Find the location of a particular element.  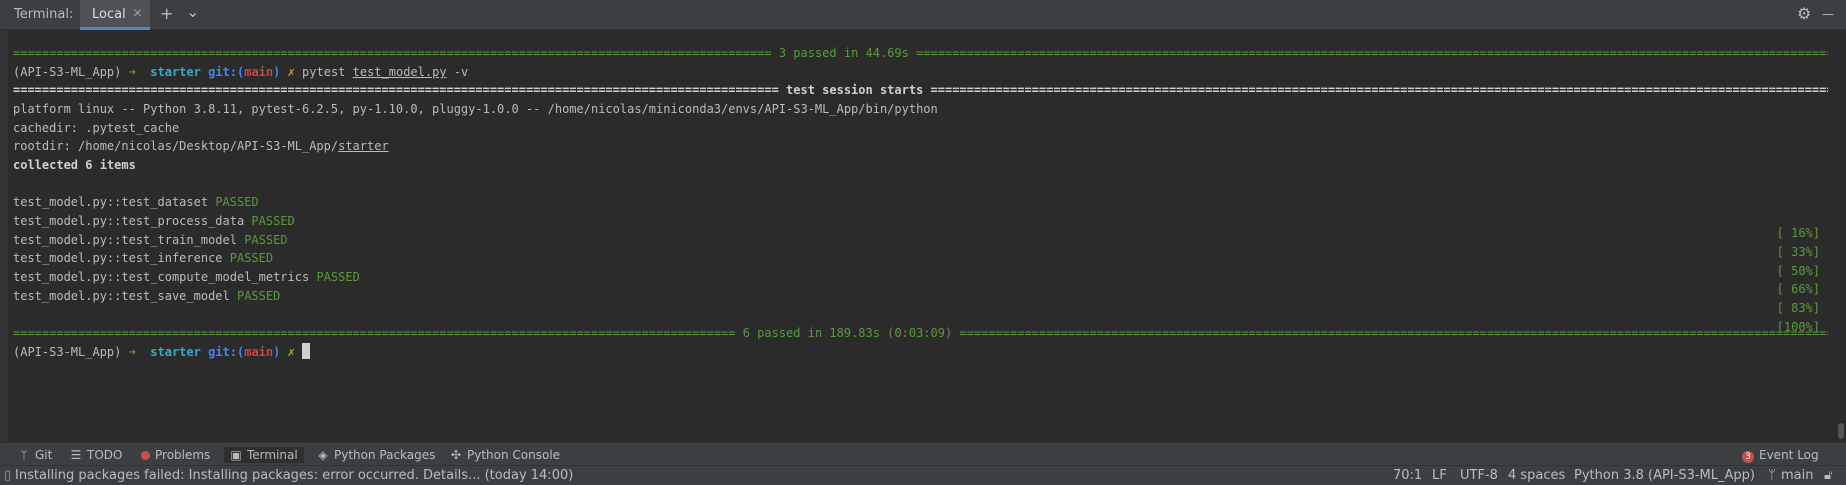

terminal-tab-bar: Terminal: Local × + ⌄ ⚙ — is located at coordinates (923, 15).